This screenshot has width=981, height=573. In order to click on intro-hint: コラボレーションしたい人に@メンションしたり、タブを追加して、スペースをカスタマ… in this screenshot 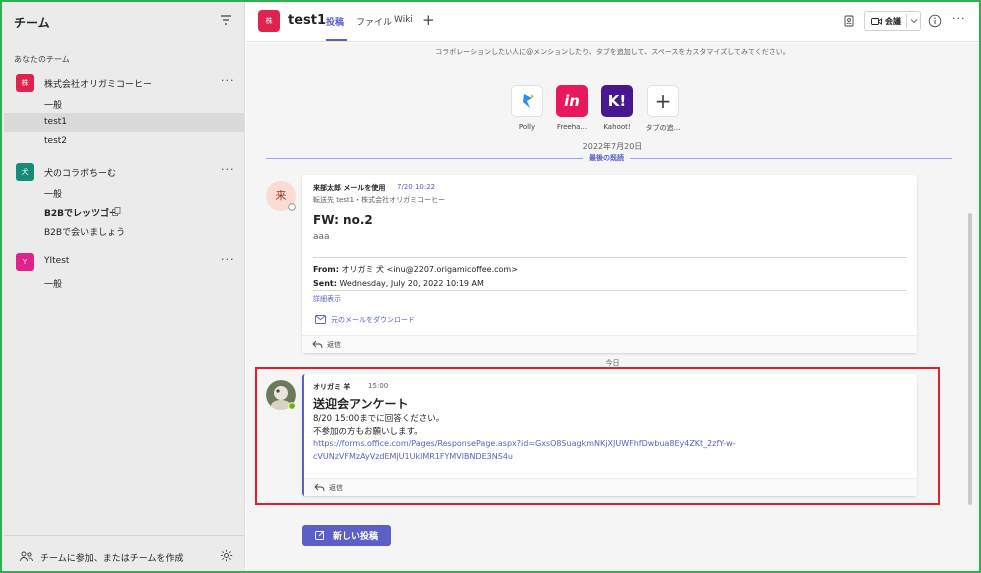, I will do `click(612, 52)`.